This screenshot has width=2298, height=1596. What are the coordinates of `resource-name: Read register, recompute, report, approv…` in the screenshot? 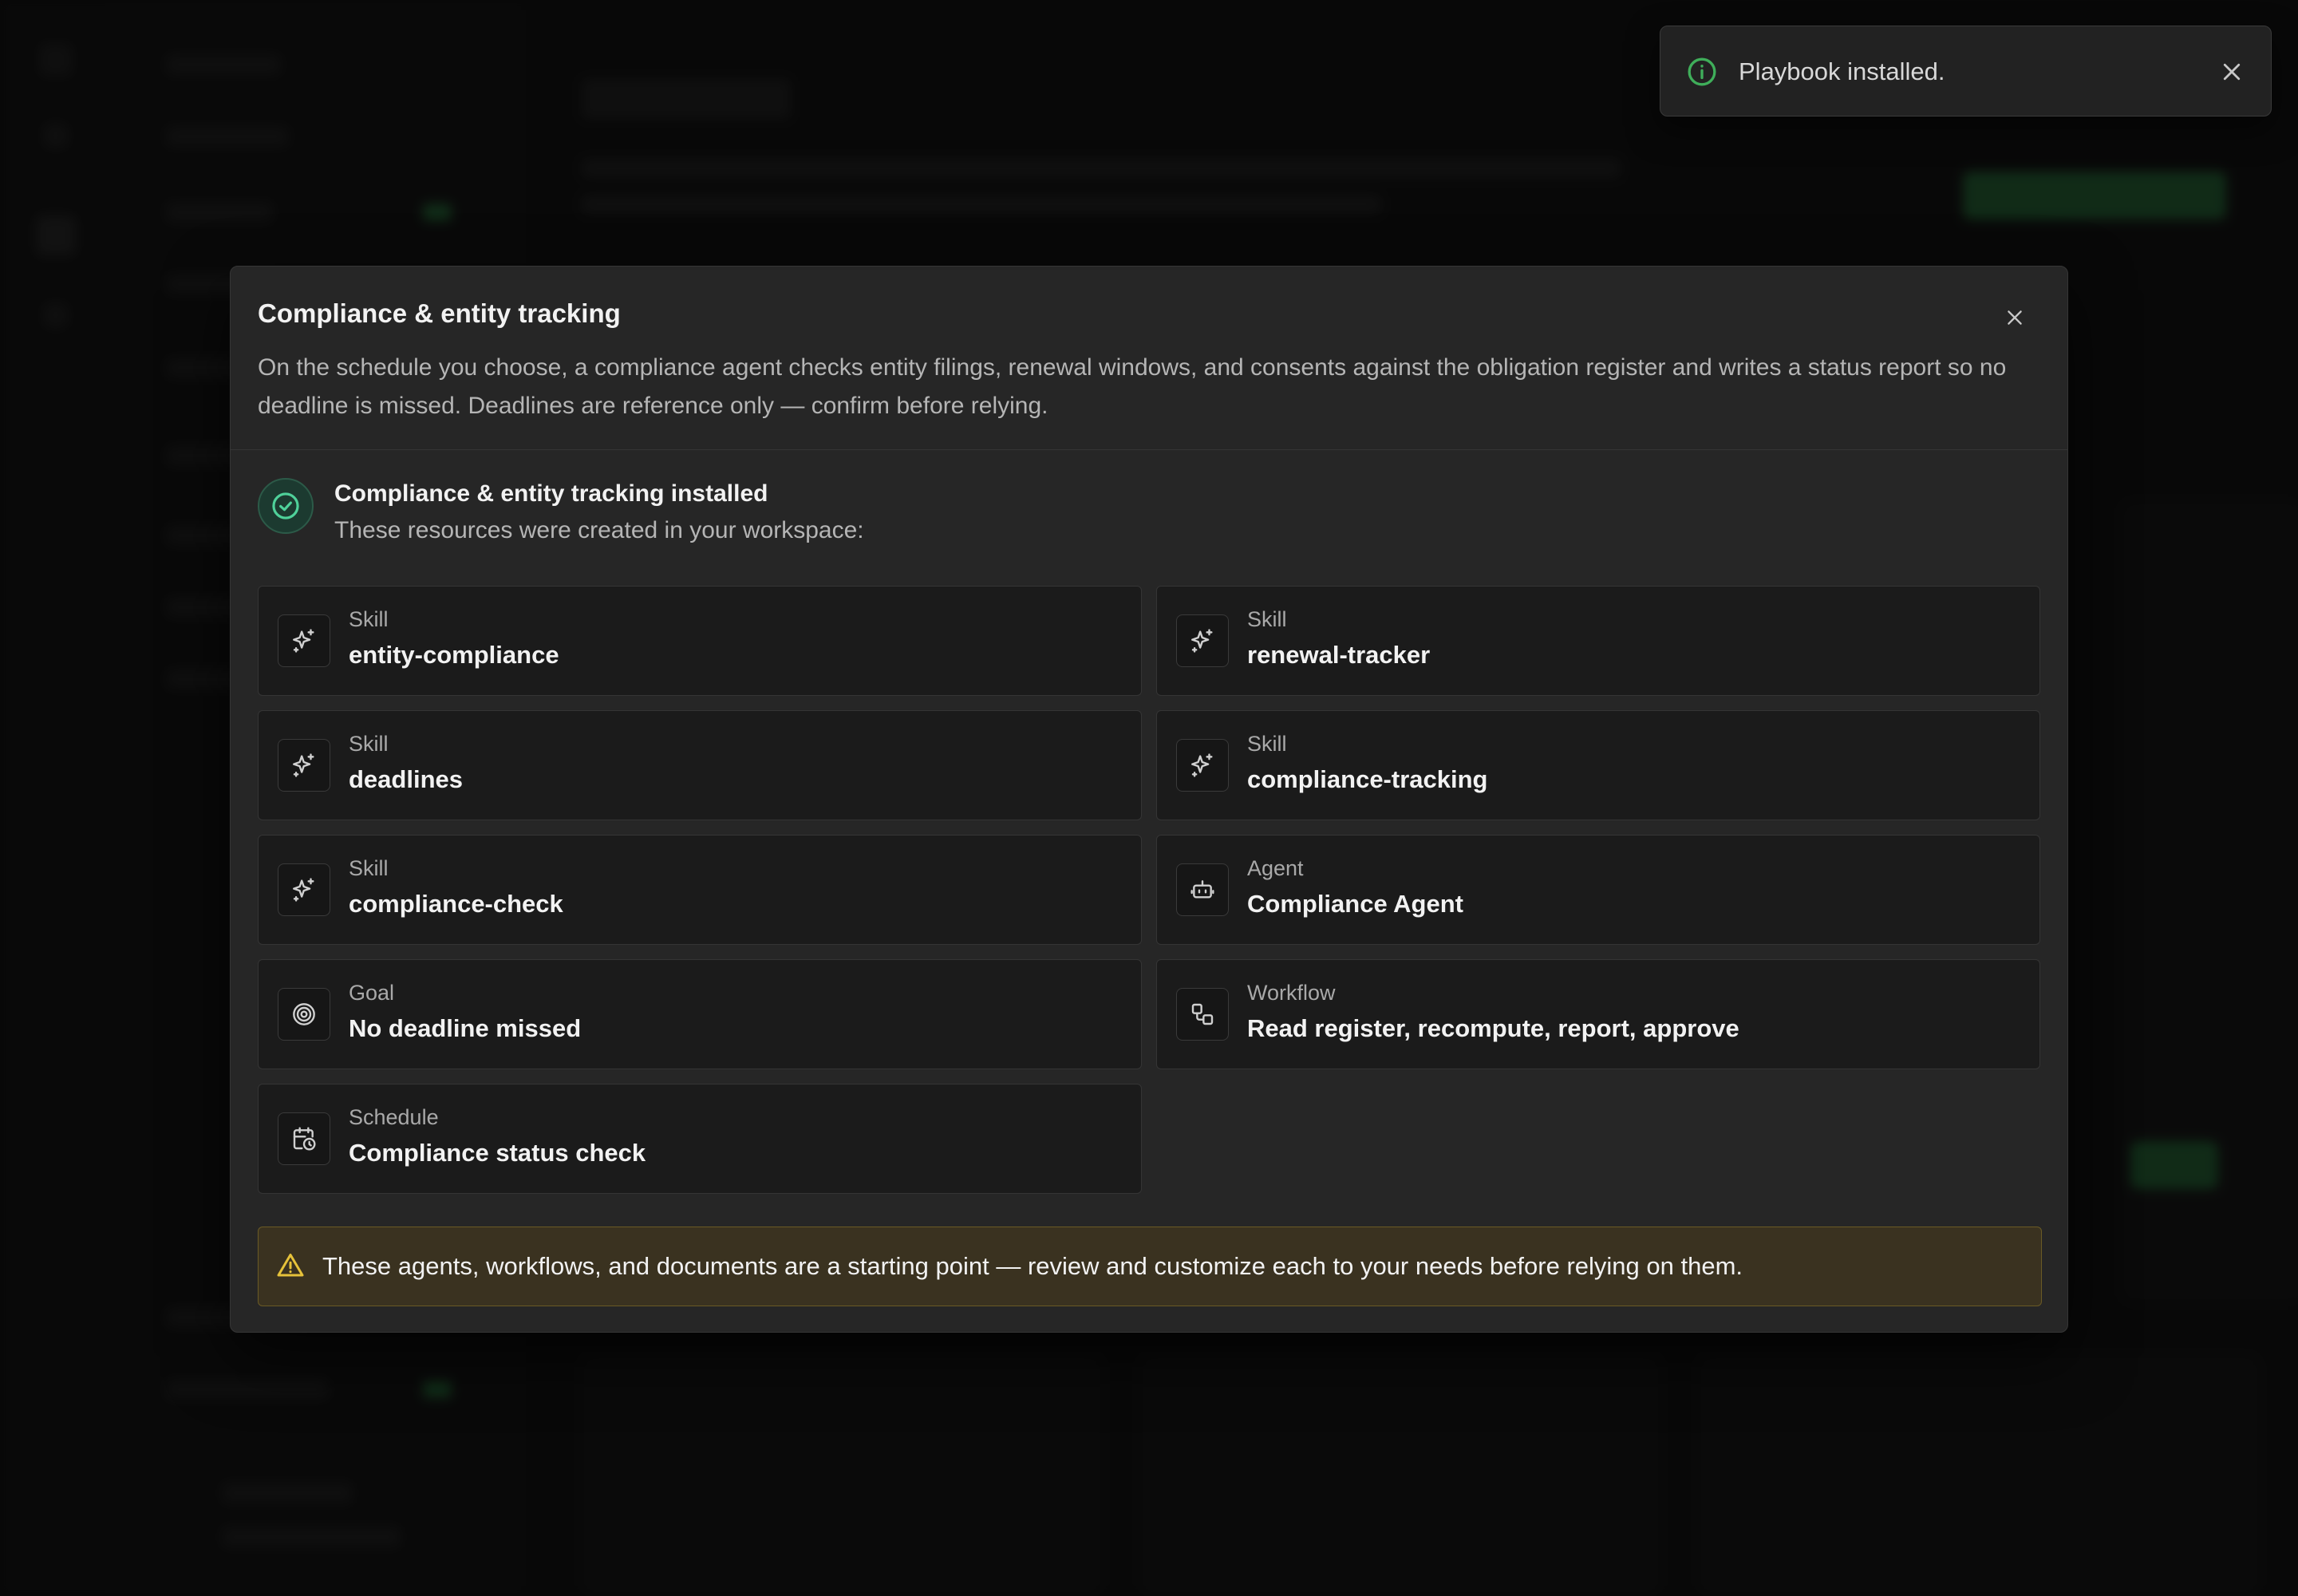 It's located at (1493, 1028).